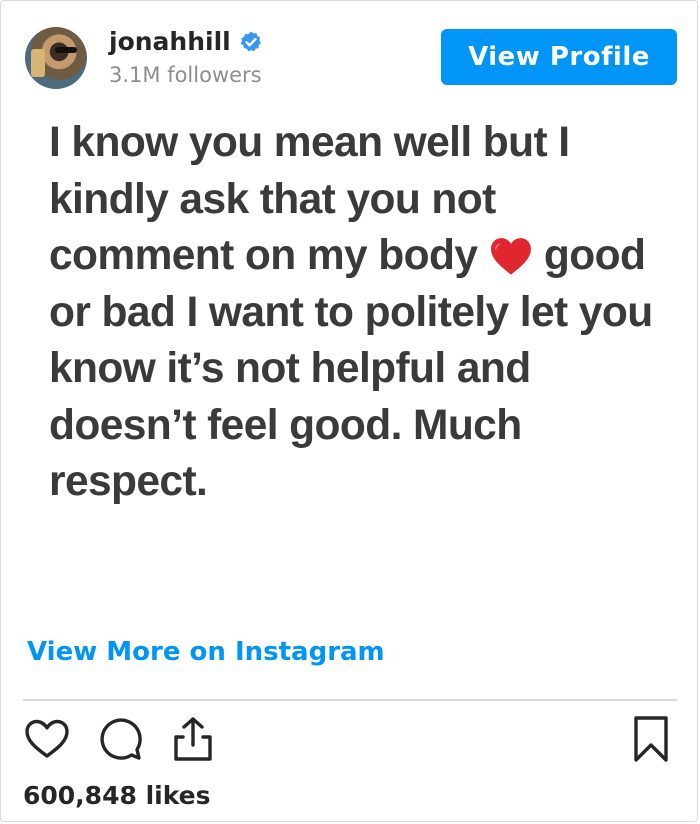 Image resolution: width=700 pixels, height=824 pixels. What do you see at coordinates (559, 57) in the screenshot?
I see `view-profile-button: View Profile` at bounding box center [559, 57].